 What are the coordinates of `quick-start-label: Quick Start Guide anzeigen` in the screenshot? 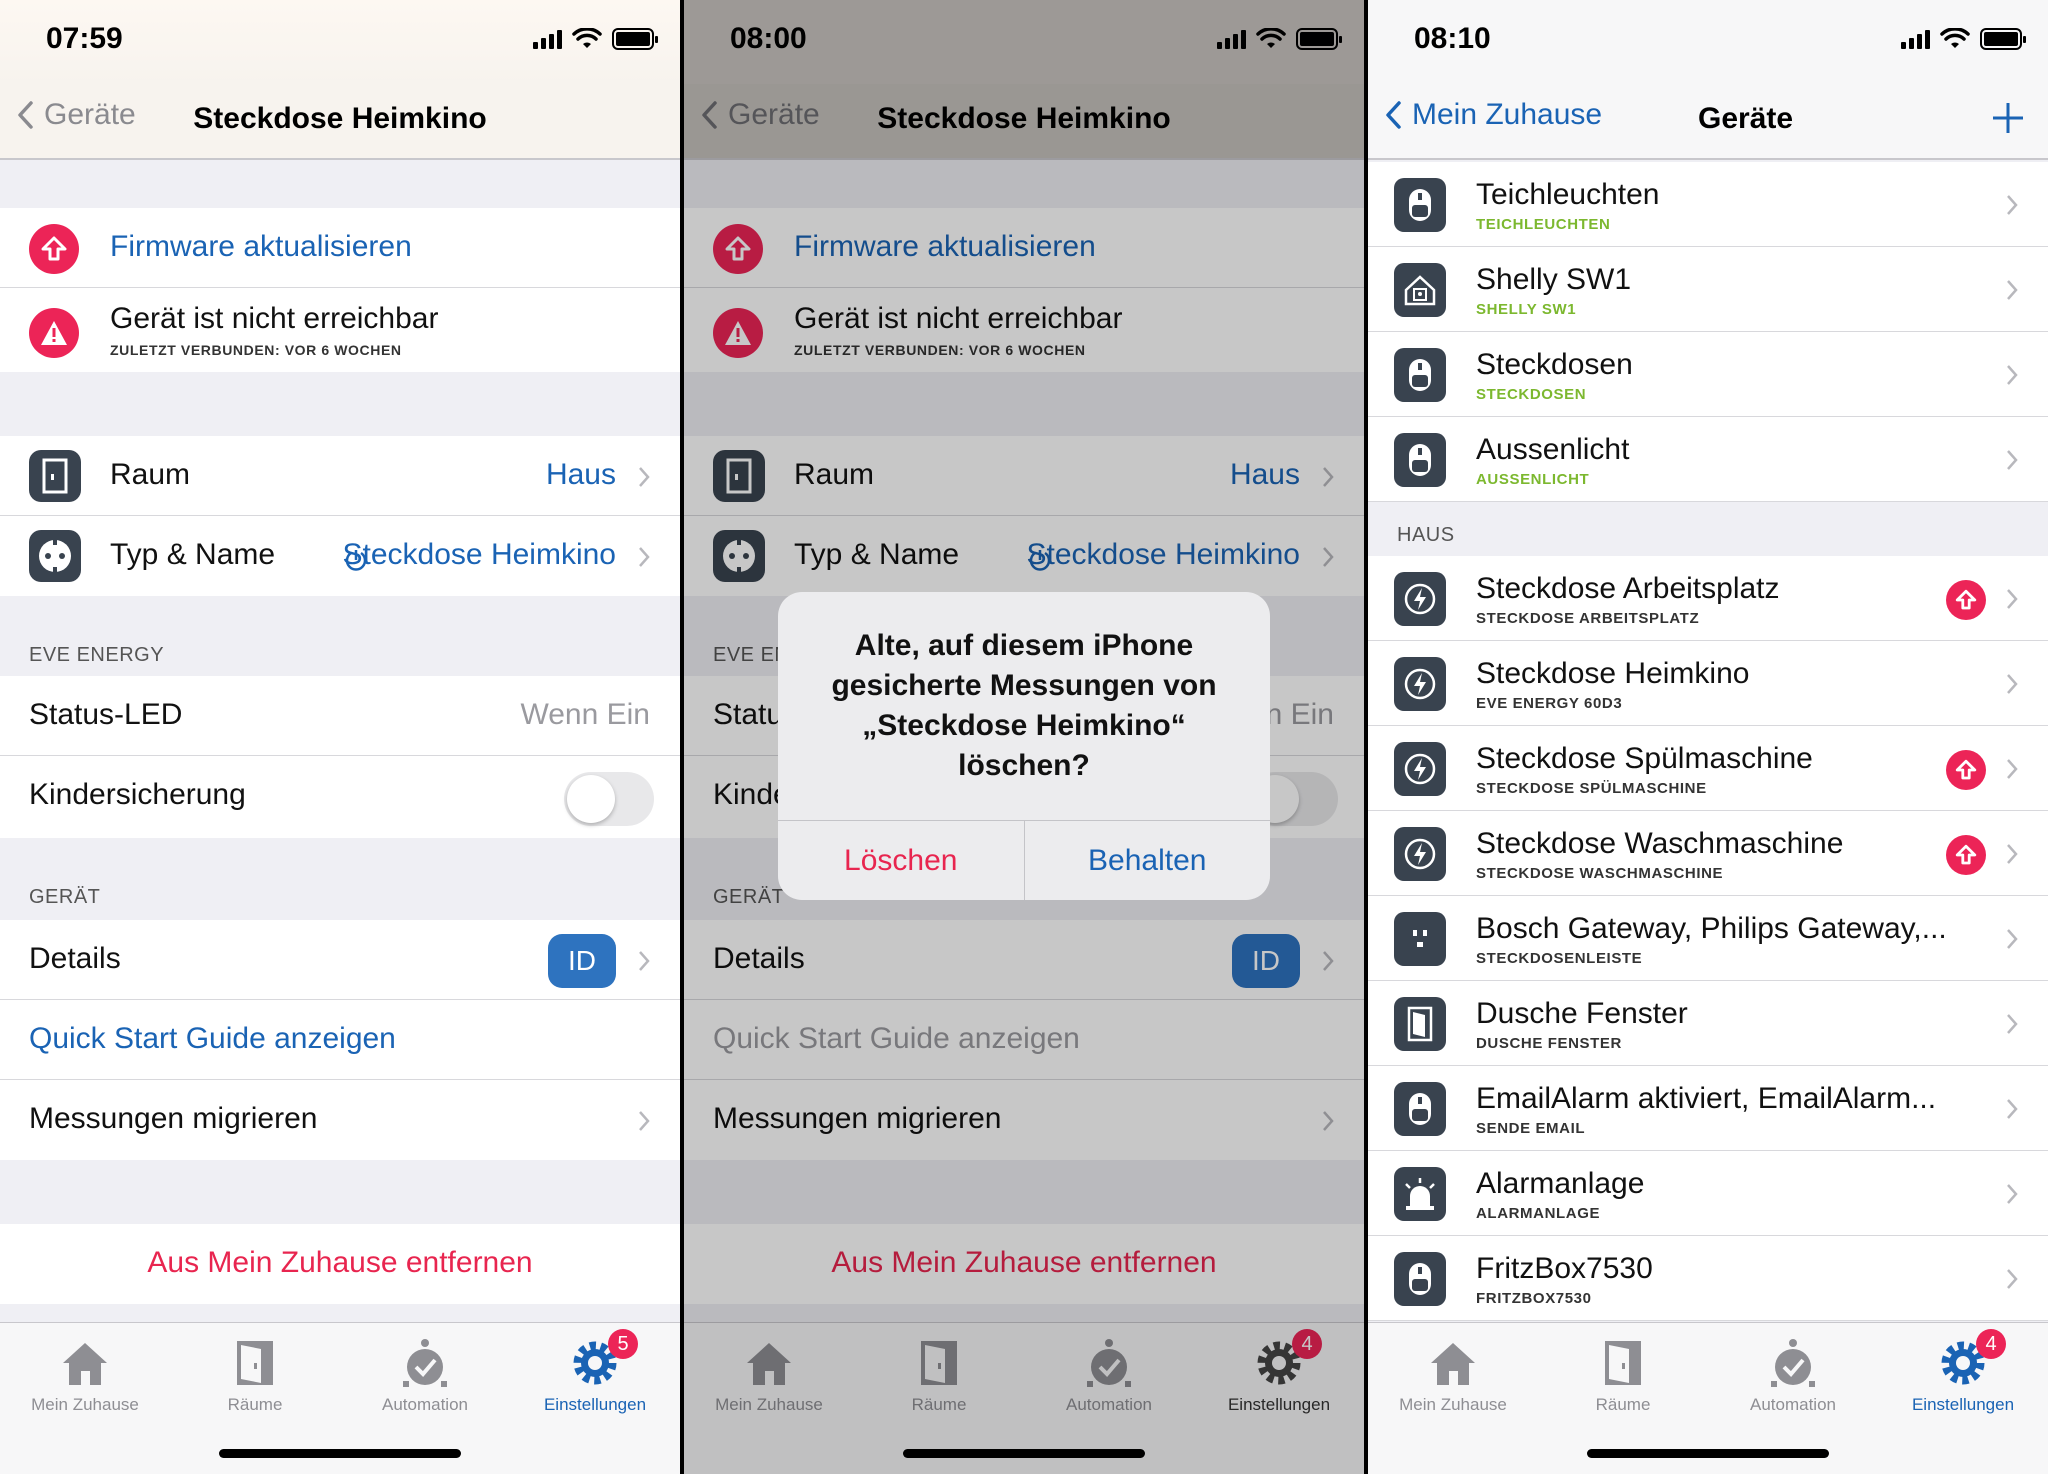 It's located at (212, 1038).